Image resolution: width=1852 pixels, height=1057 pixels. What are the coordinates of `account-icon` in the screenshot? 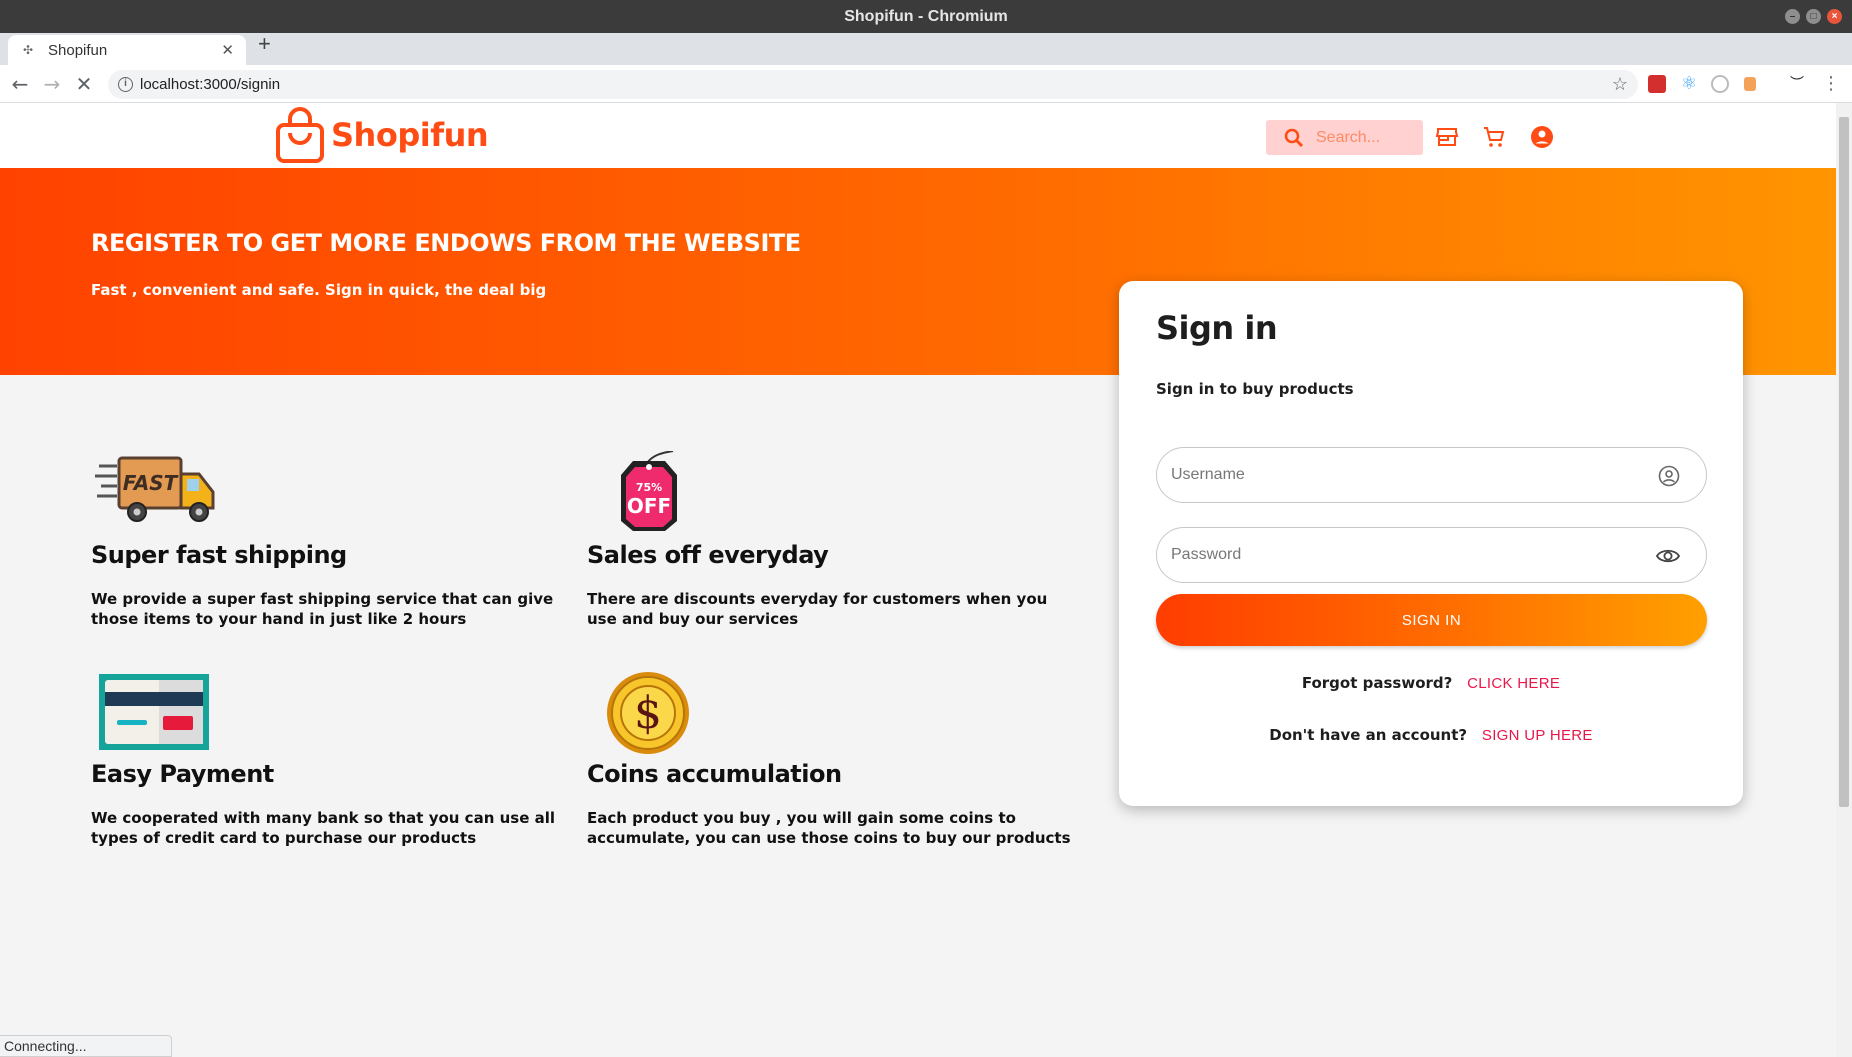 It's located at (1542, 137).